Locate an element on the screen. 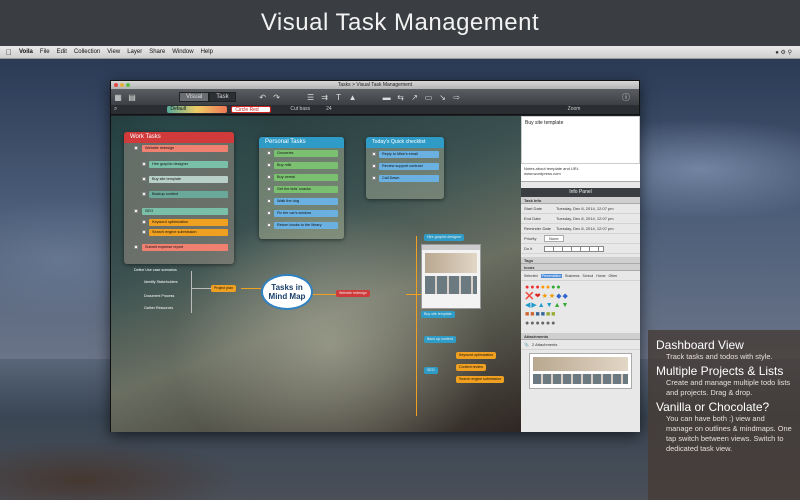  list-item: Search engine submission is located at coordinates (188, 232).